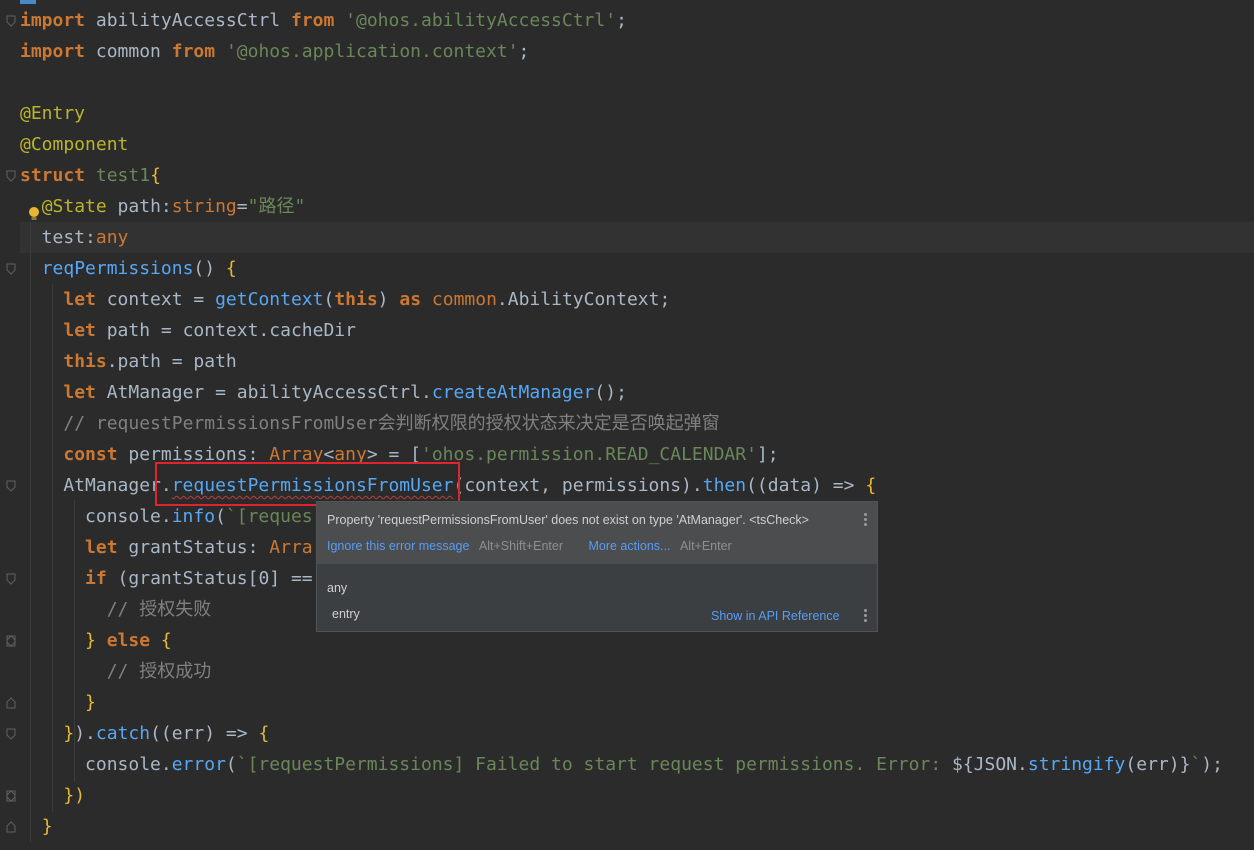 Image resolution: width=1254 pixels, height=850 pixels. Describe the element at coordinates (775, 616) in the screenshot. I see `show-in-api-reference-link: Show in API Reference` at that location.